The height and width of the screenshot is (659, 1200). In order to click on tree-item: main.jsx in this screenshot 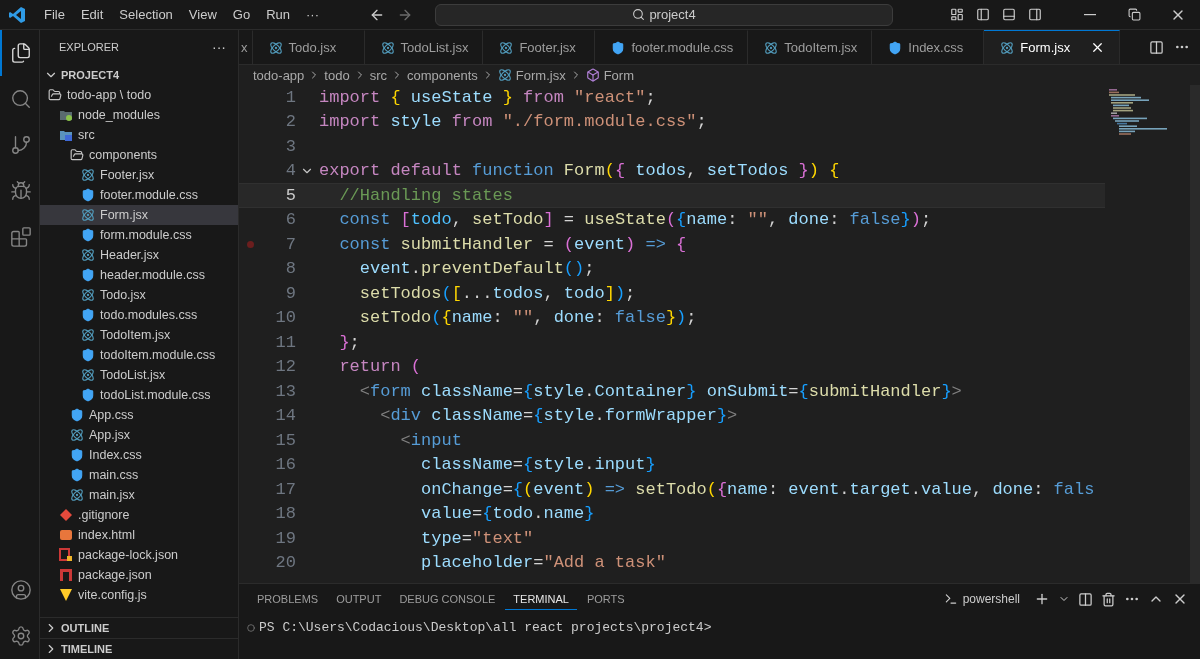, I will do `click(139, 495)`.